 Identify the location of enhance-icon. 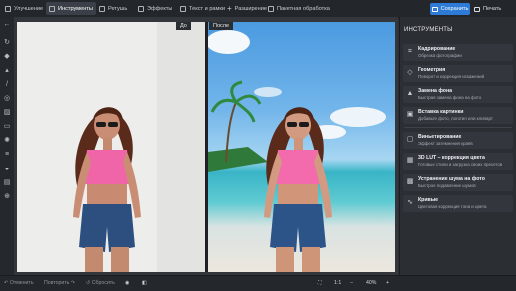
(8, 8).